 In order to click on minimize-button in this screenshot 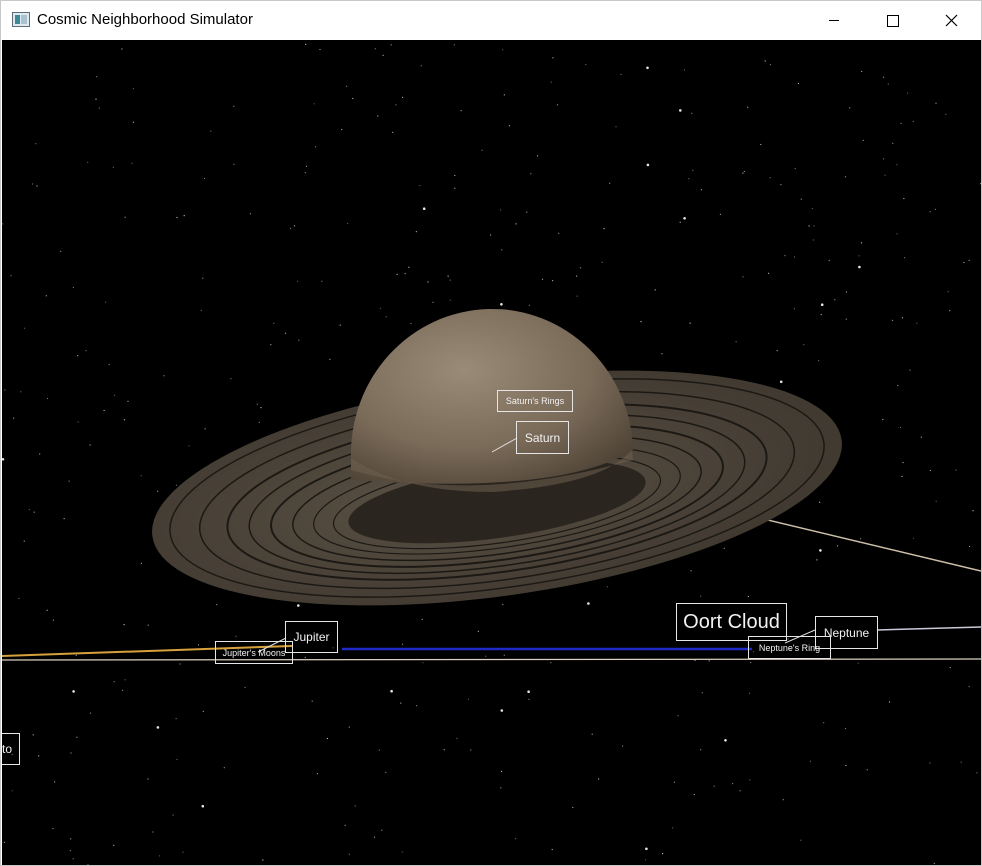, I will do `click(834, 20)`.